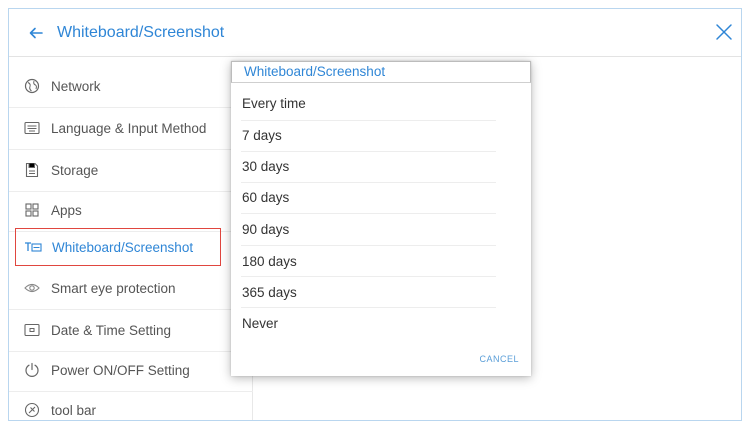 The image size is (744, 423). I want to click on sidebar-item-whiteboard: Whiteboard/Screenshot, so click(118, 247).